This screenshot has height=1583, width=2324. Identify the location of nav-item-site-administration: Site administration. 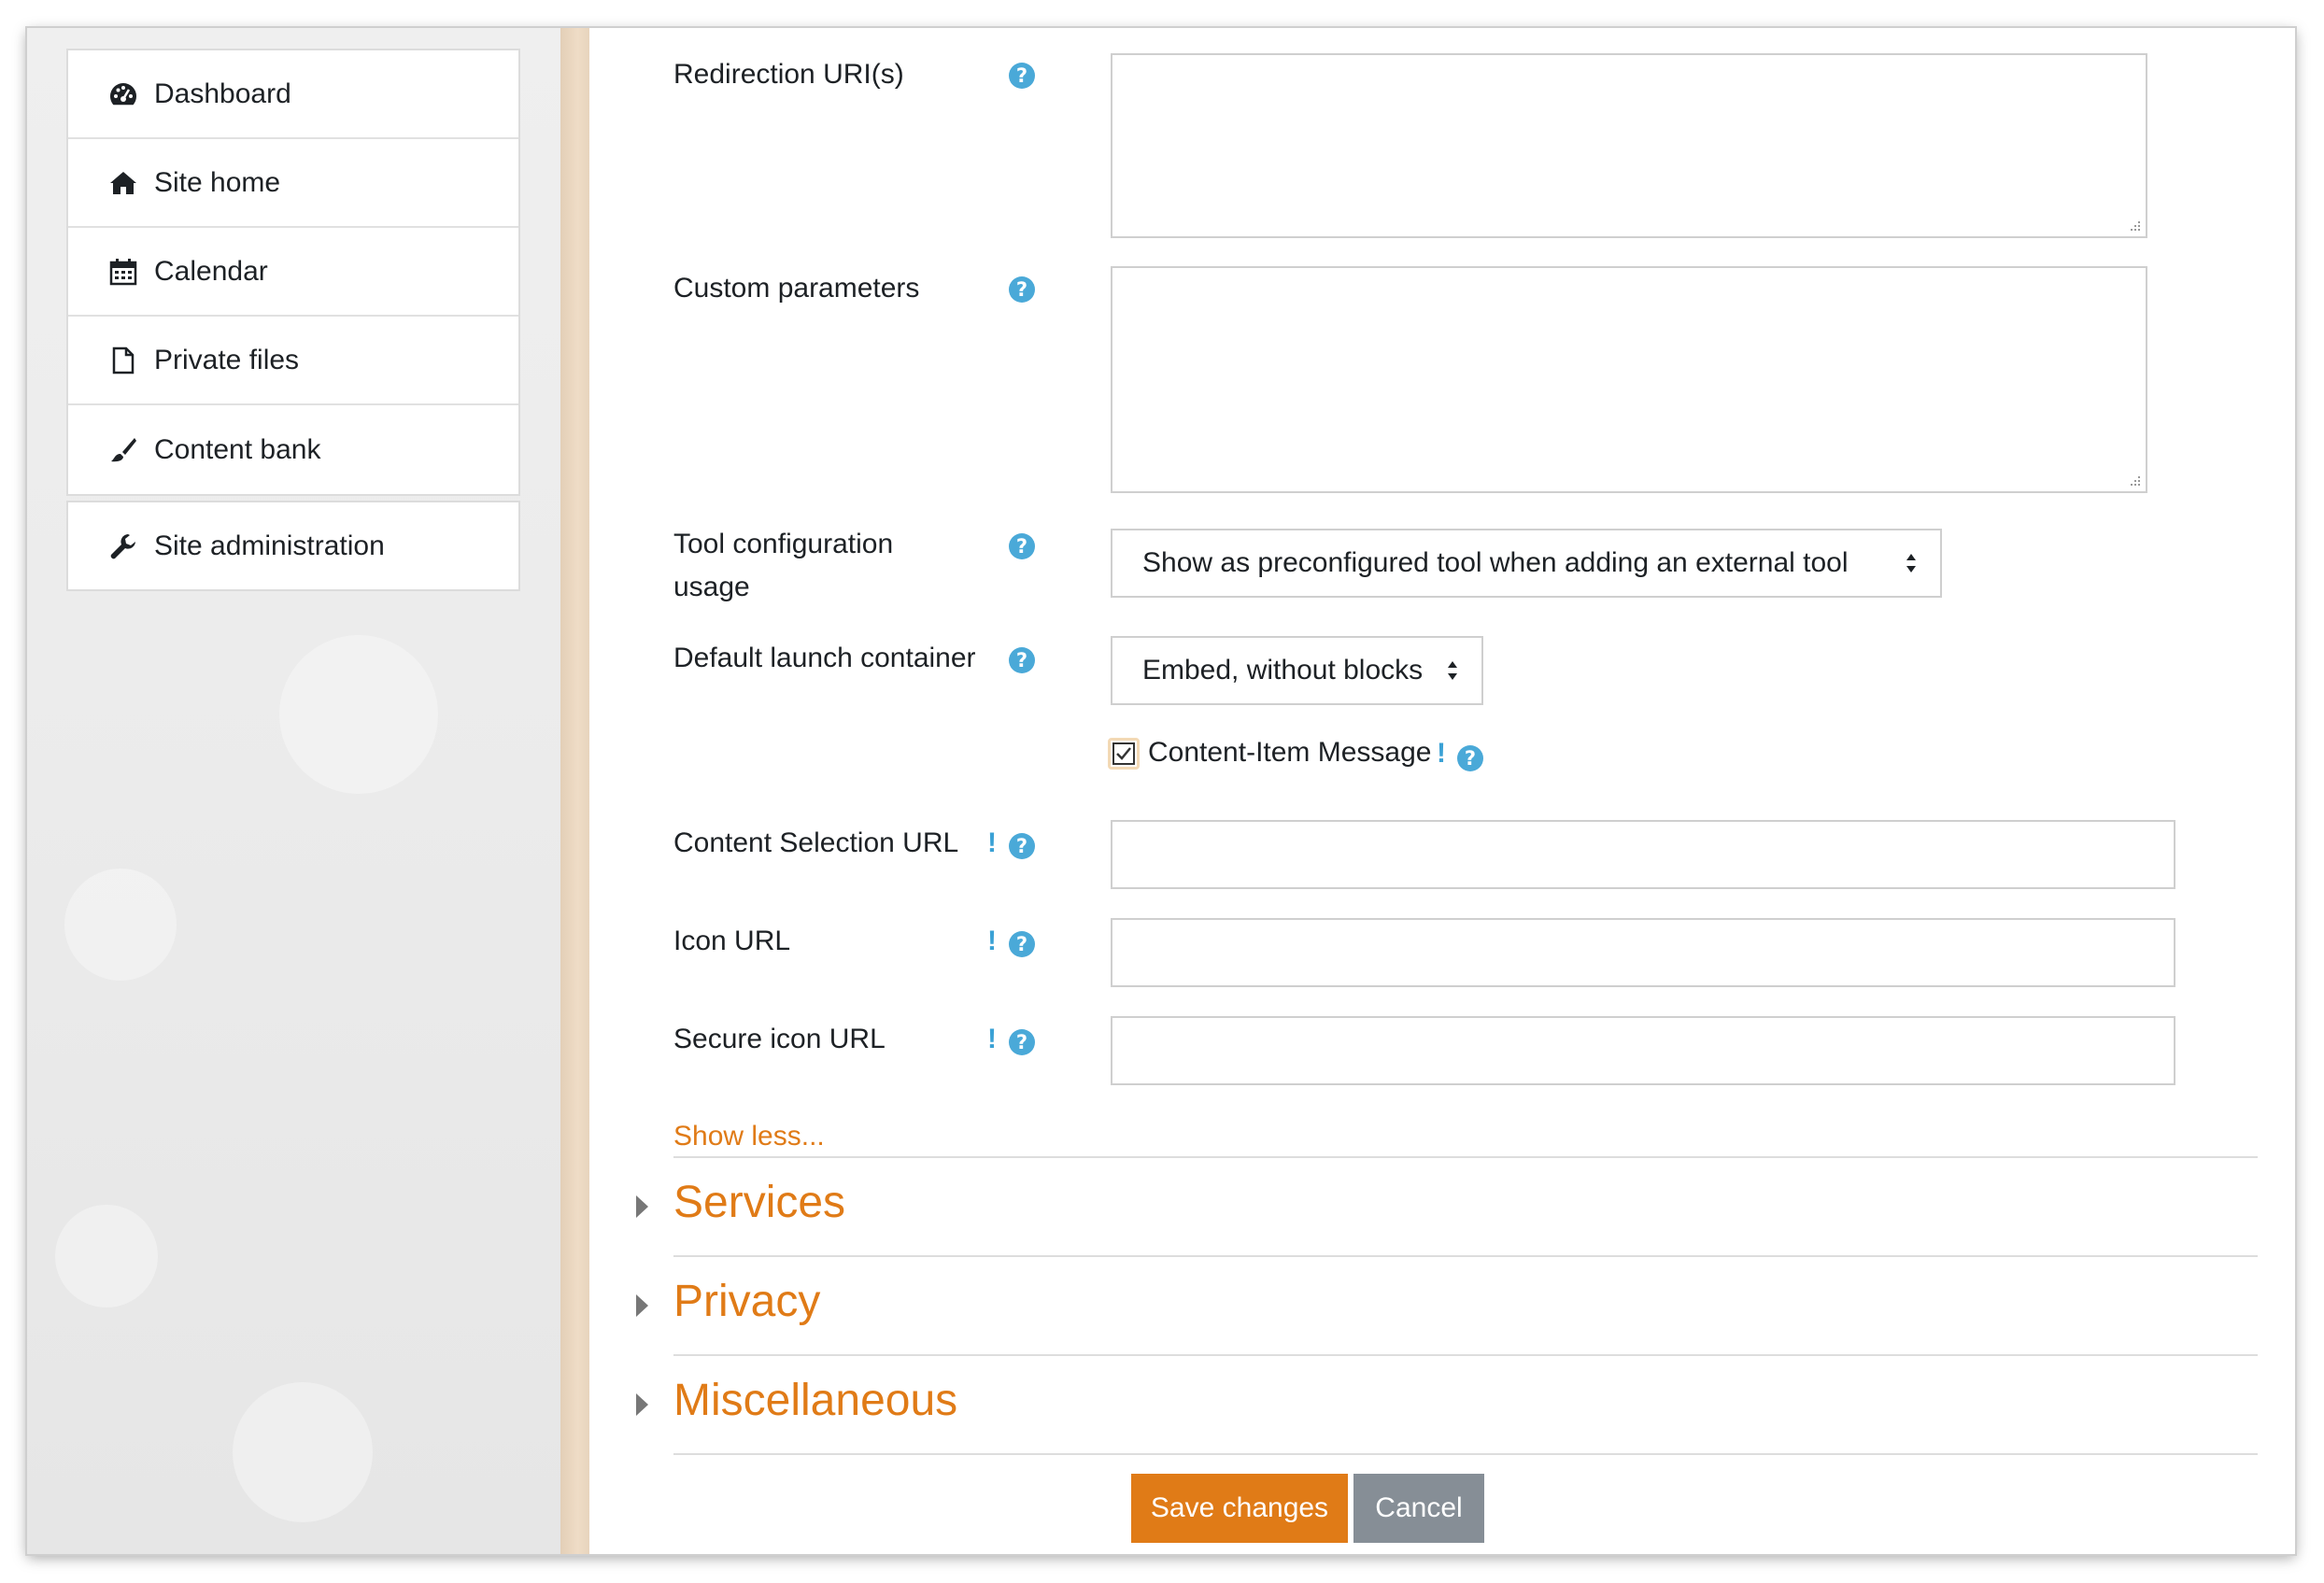
(293, 545).